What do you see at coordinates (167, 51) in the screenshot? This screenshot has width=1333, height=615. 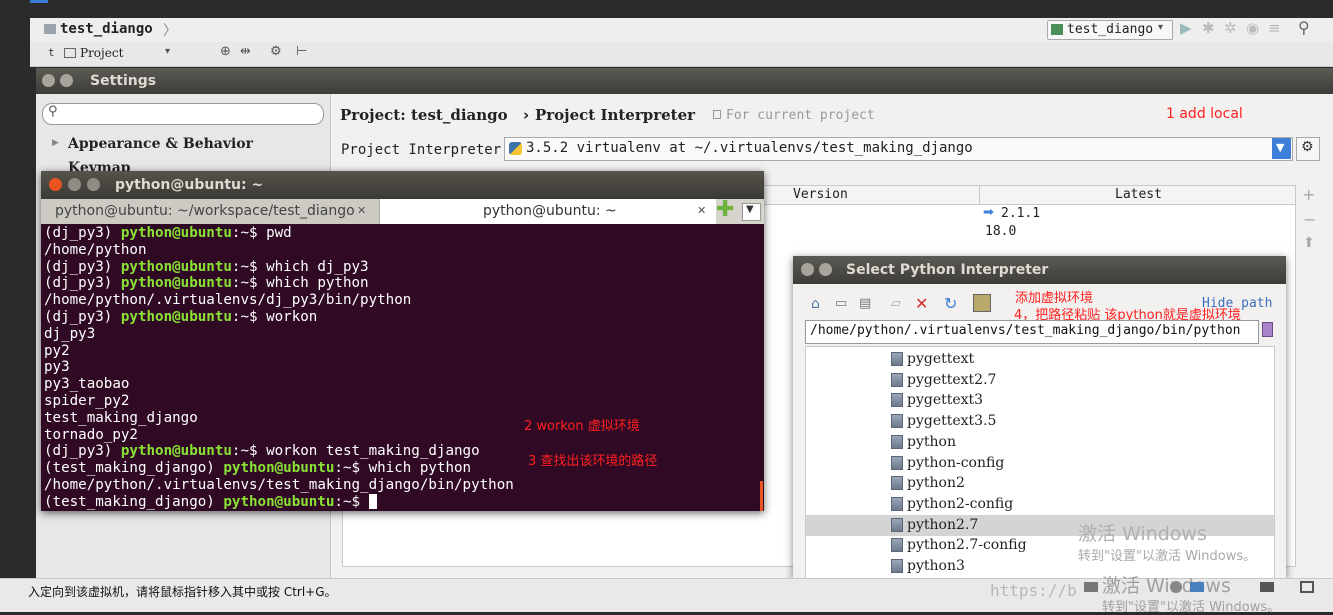 I see `chevron-down-icon: ▾` at bounding box center [167, 51].